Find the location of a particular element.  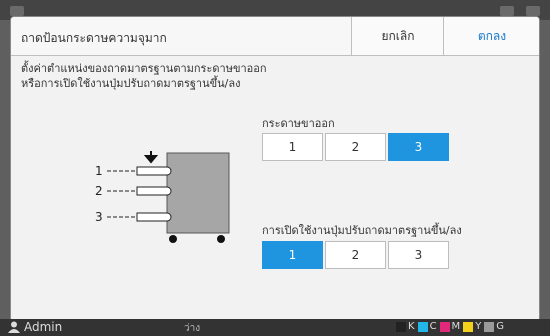

menu-icon is located at coordinates (507, 11).